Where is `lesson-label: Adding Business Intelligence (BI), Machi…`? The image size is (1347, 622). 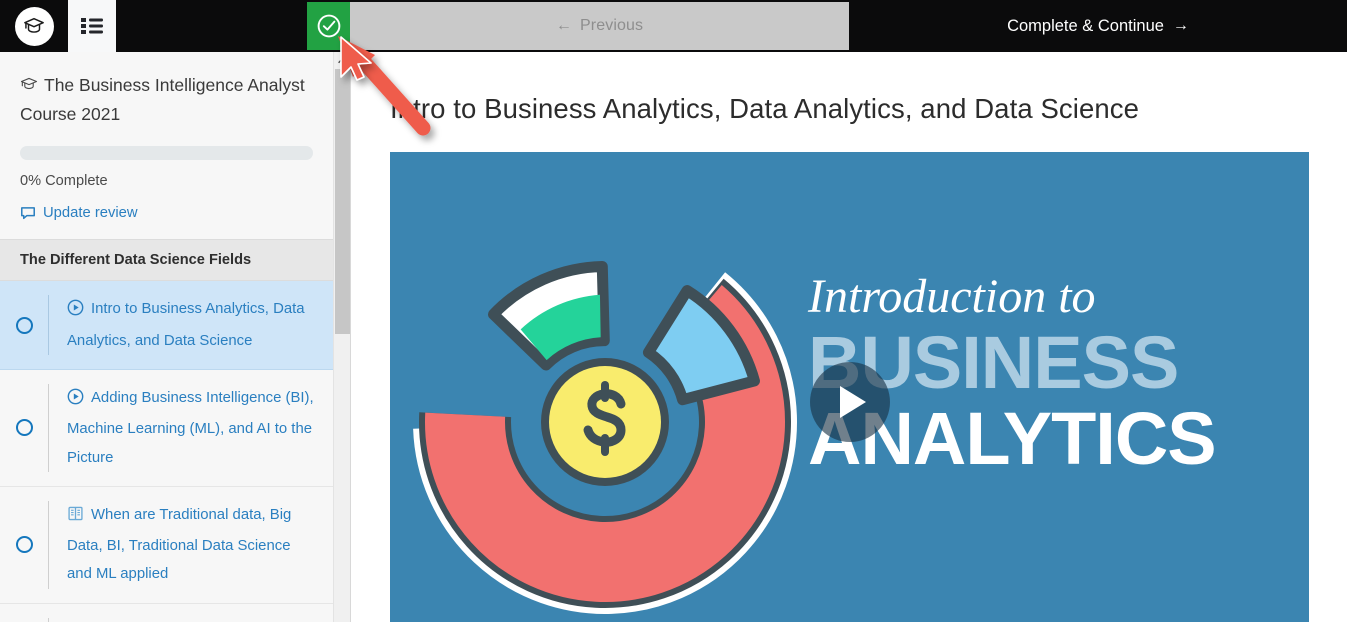
lesson-label: Adding Business Intelligence (BI), Machi… is located at coordinates (190, 427).